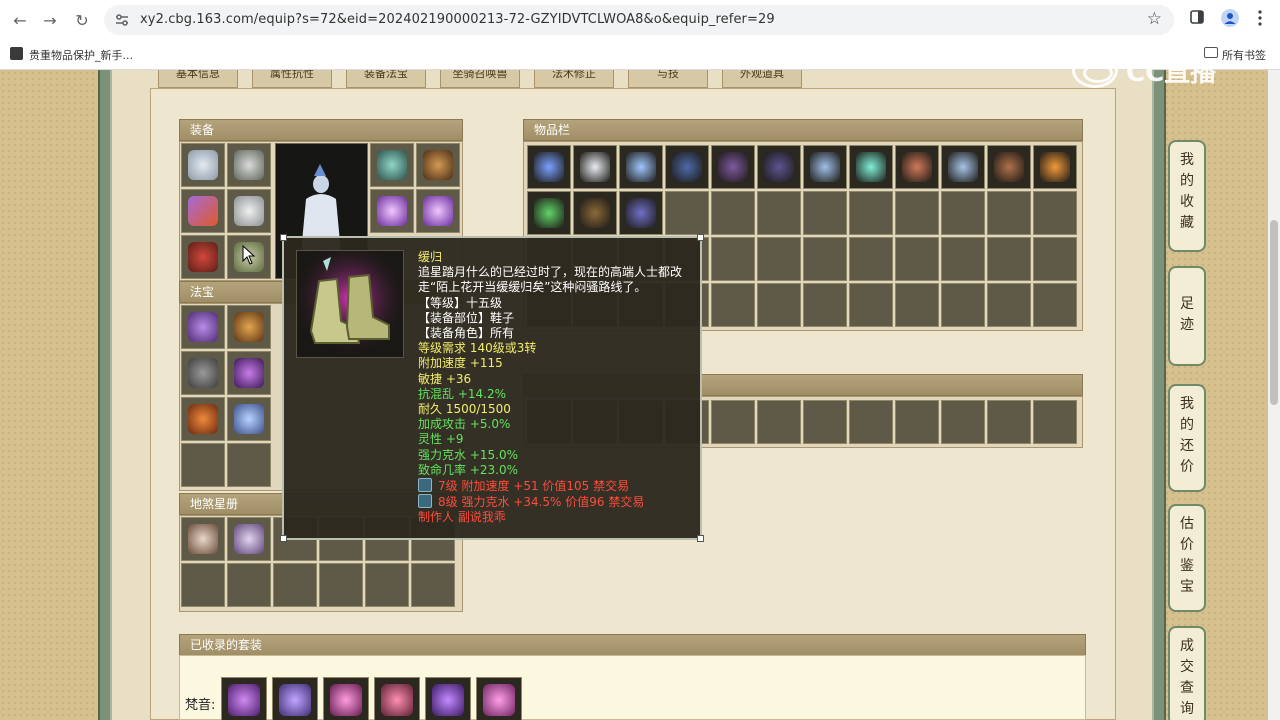 This screenshot has width=1280, height=720. I want to click on tab-equipment: 装备法宝, so click(386, 79).